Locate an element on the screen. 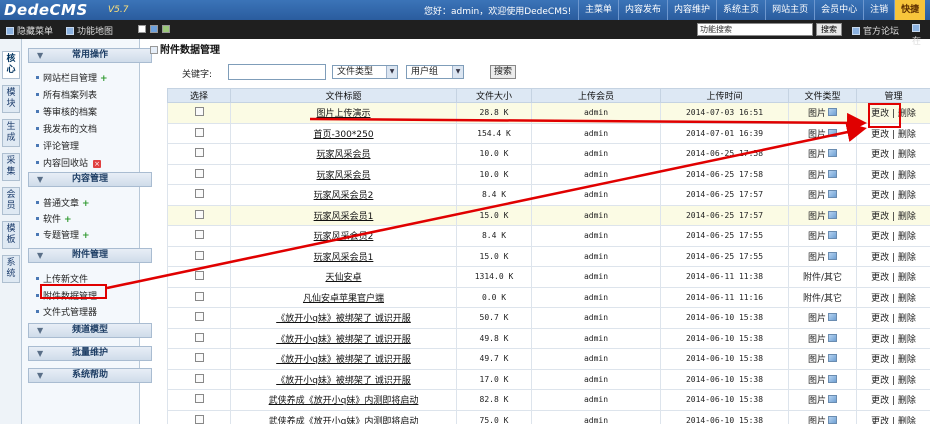 The height and width of the screenshot is (424, 930). nav-main-menu: 主菜单 is located at coordinates (598, 10).